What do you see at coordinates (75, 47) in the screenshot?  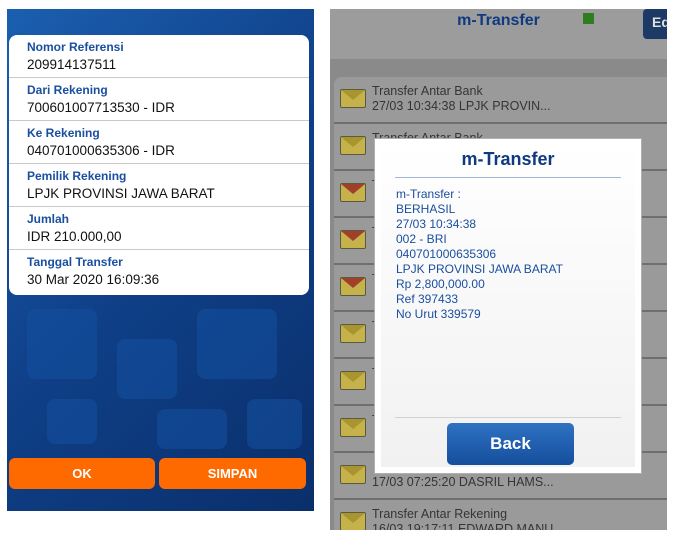 I see `field-label: Nomor Referensi` at bounding box center [75, 47].